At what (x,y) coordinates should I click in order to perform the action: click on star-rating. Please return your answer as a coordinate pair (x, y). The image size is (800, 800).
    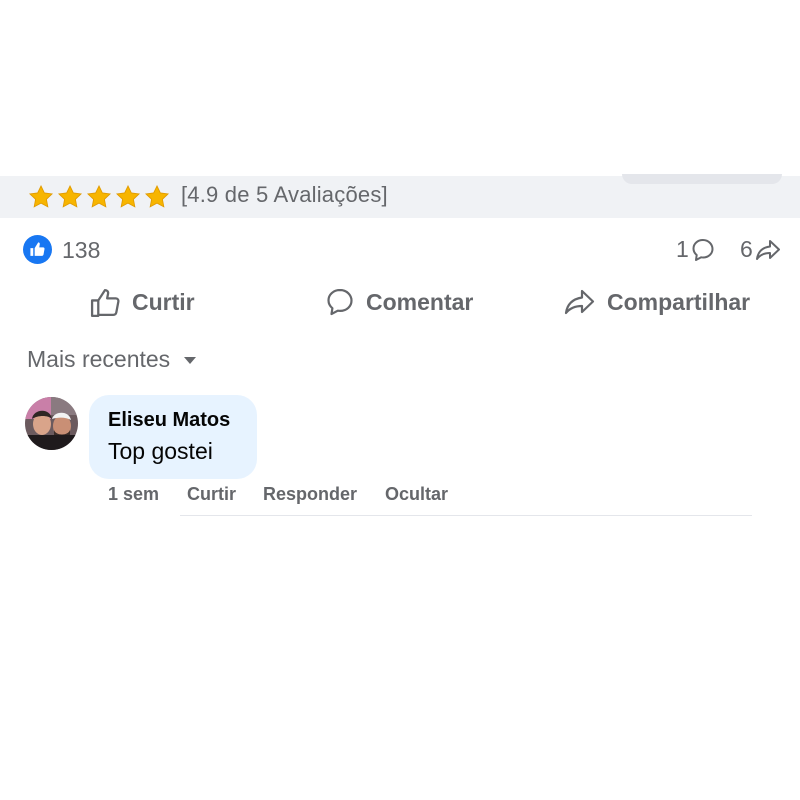
    Looking at the image, I should click on (99, 197).